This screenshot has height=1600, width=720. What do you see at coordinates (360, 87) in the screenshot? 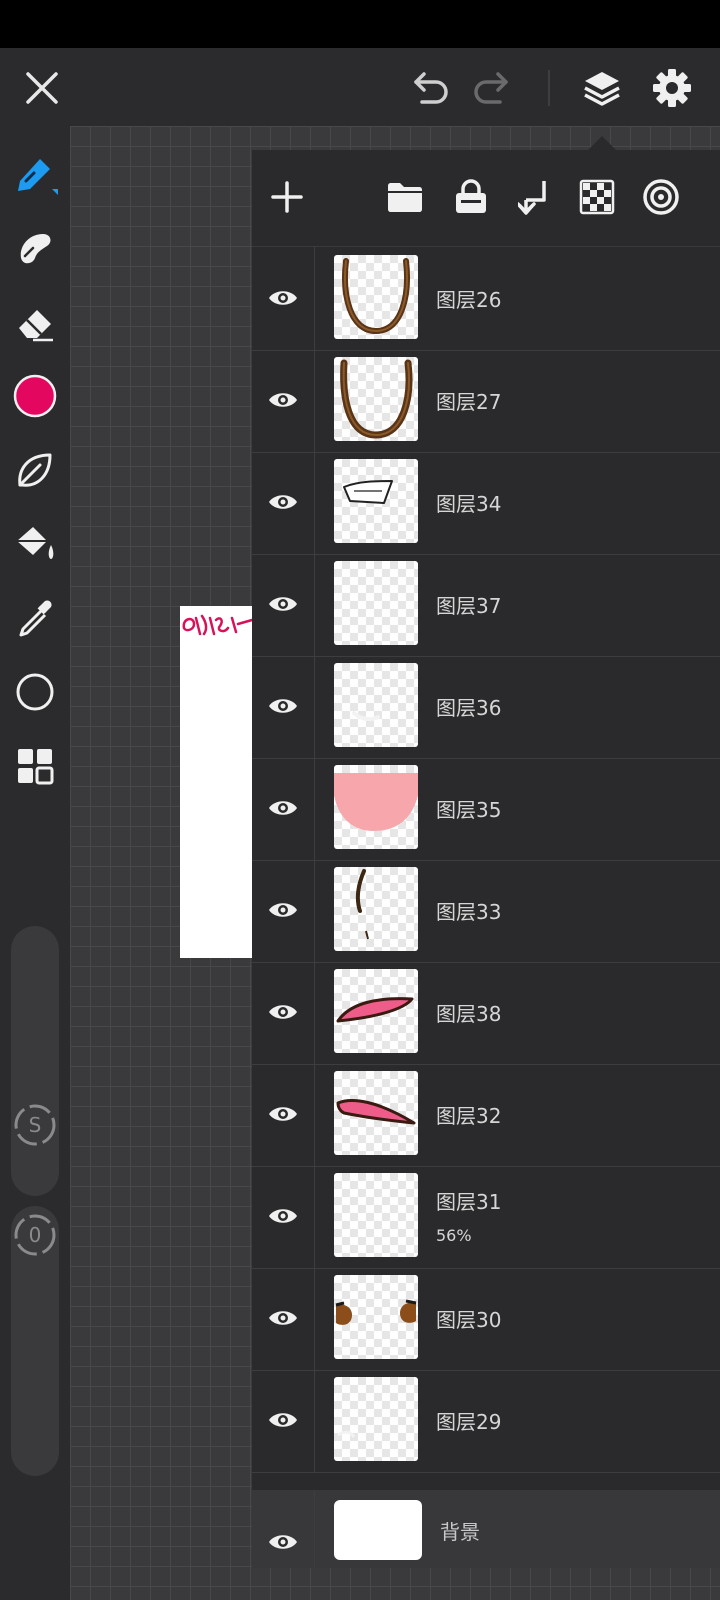
I see `top-bar` at bounding box center [360, 87].